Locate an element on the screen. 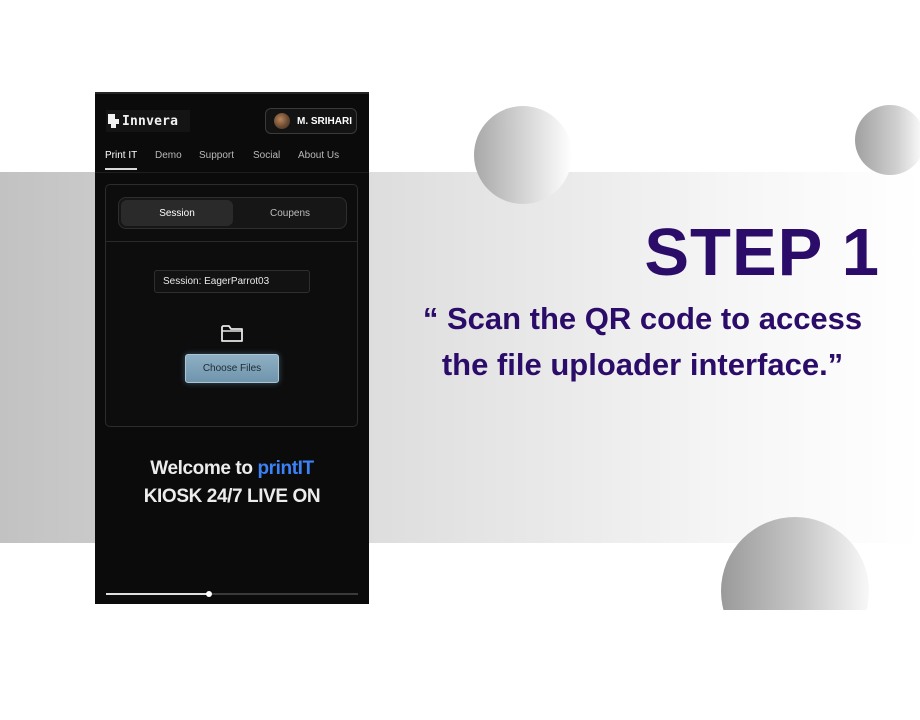 This screenshot has height=720, width=920. user-profile-button: M. SRIHARI is located at coordinates (311, 121).